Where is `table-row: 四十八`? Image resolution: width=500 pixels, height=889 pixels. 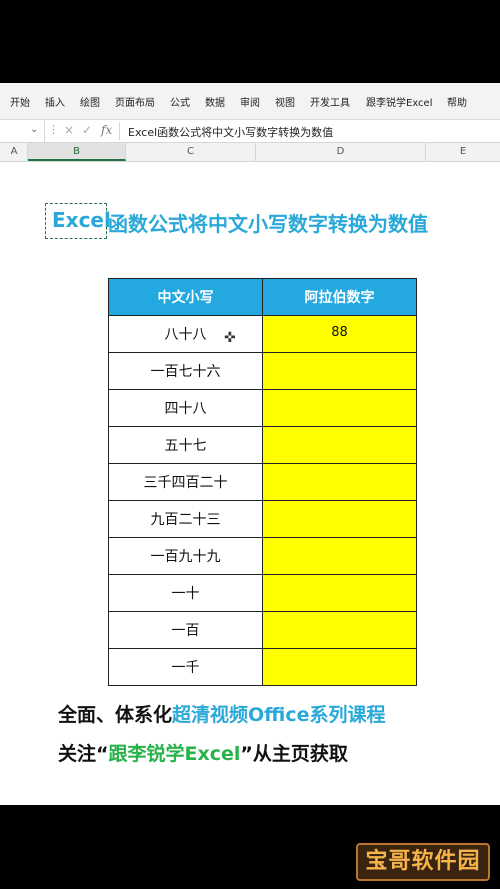
table-row: 四十八 is located at coordinates (262, 408).